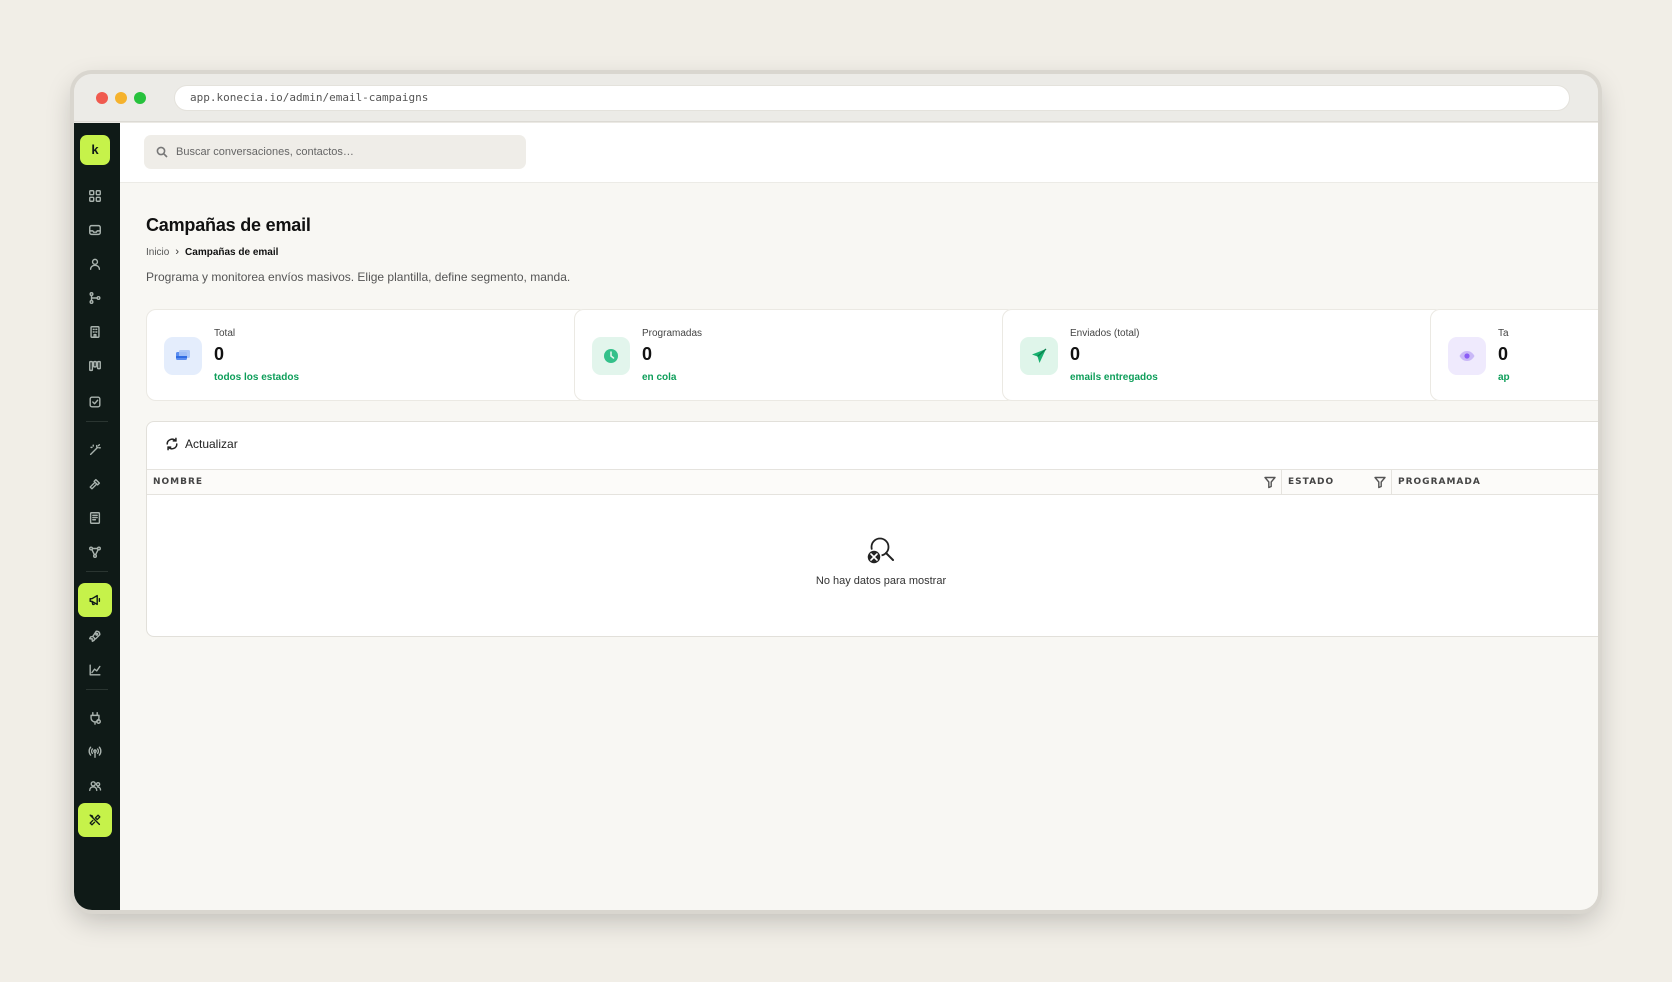 This screenshot has height=982, width=1672. Describe the element at coordinates (95, 332) in the screenshot. I see `building-icon` at that location.